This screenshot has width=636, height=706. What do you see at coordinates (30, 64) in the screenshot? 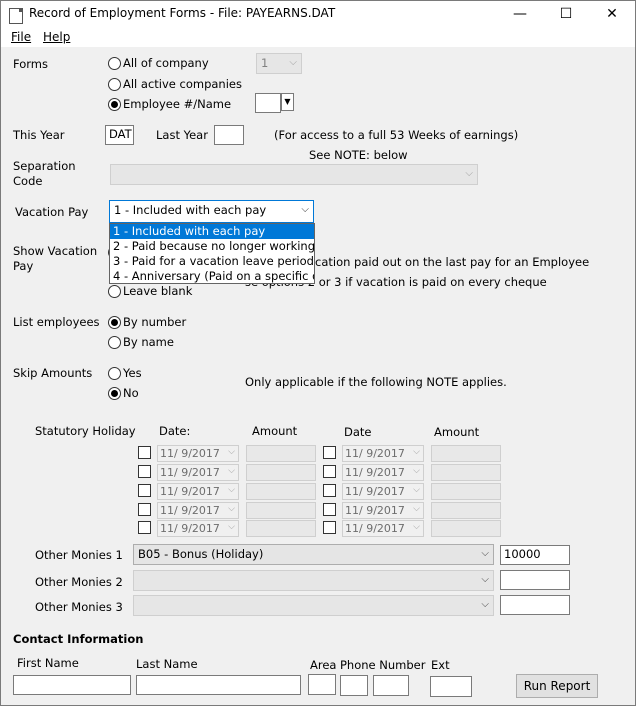
I see `forms-label: Forms` at bounding box center [30, 64].